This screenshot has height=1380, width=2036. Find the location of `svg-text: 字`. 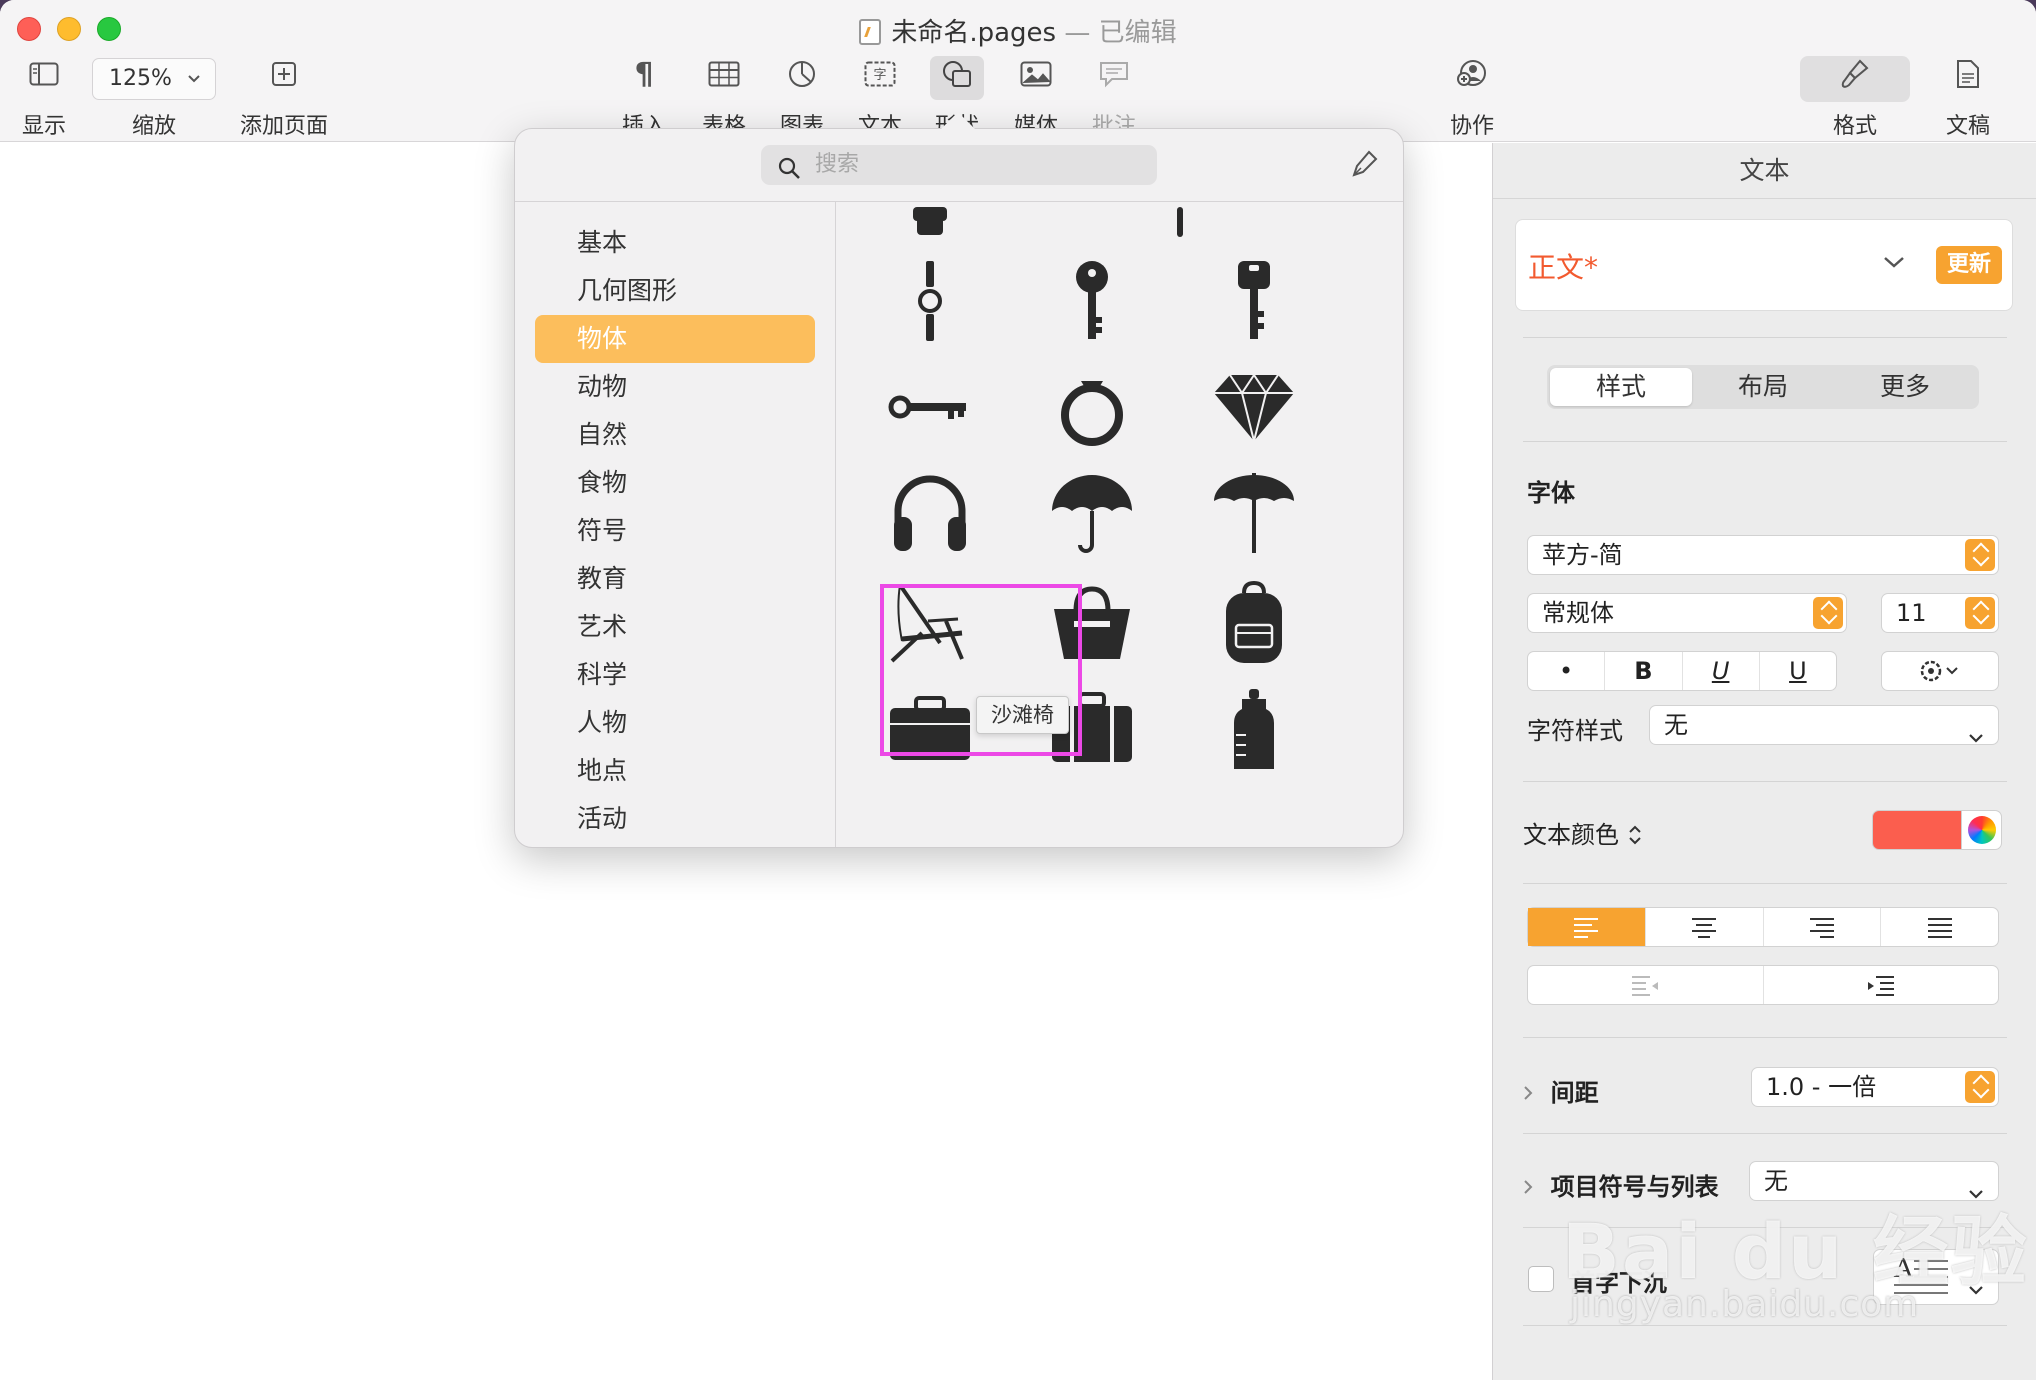

svg-text: 字 is located at coordinates (879, 75).